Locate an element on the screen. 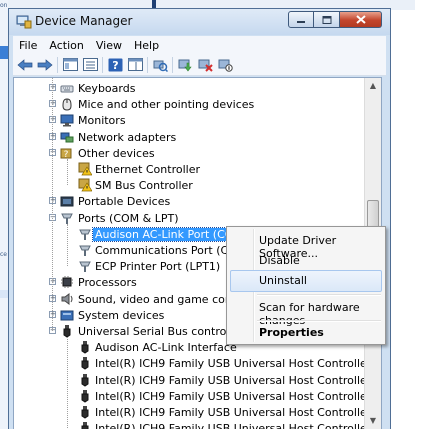  tree-item-label: Portable Devices is located at coordinates (124, 202).